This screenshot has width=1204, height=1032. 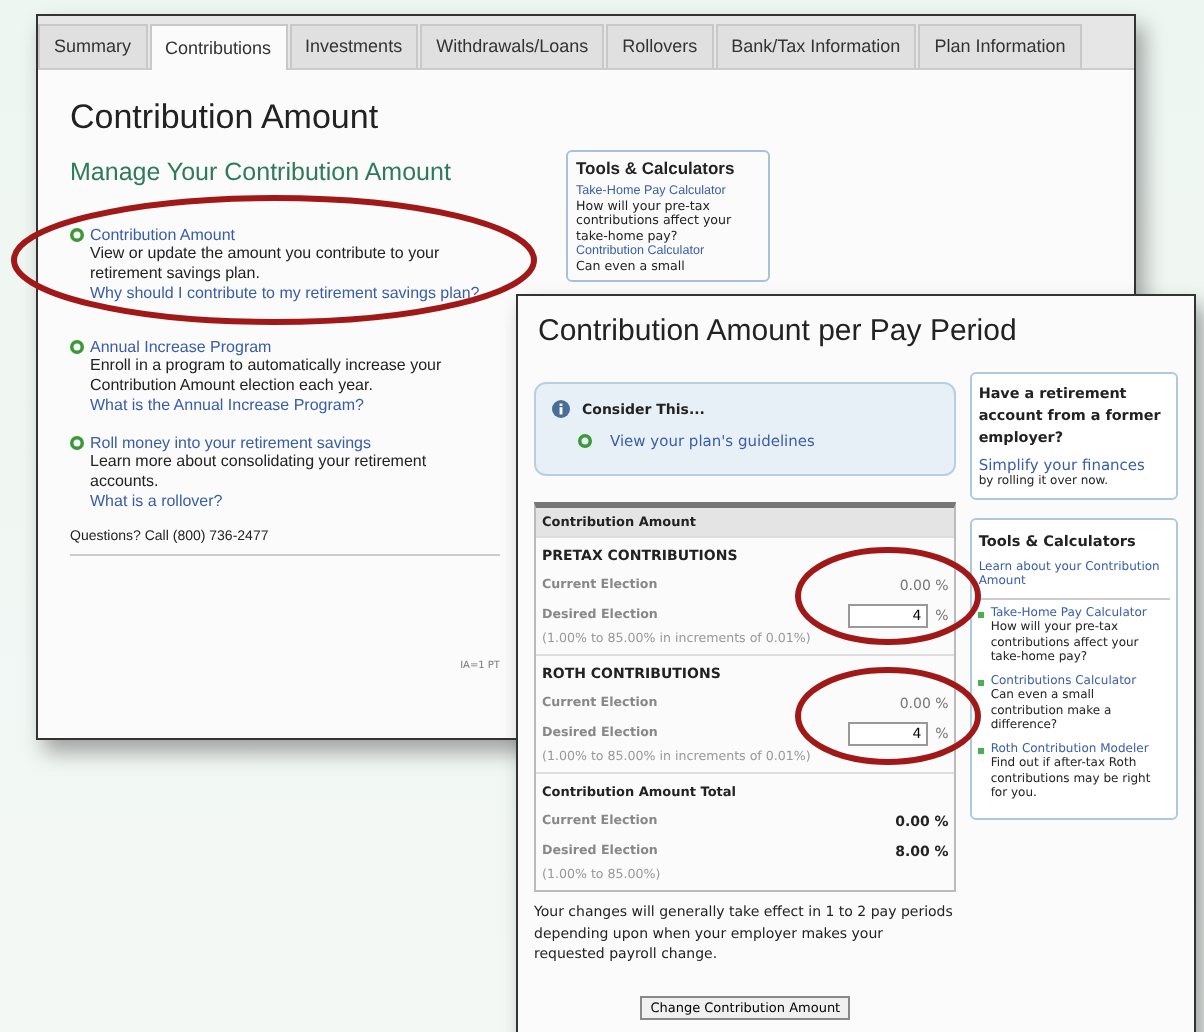 What do you see at coordinates (816, 46) in the screenshot?
I see `tab: Bank/Tax Information` at bounding box center [816, 46].